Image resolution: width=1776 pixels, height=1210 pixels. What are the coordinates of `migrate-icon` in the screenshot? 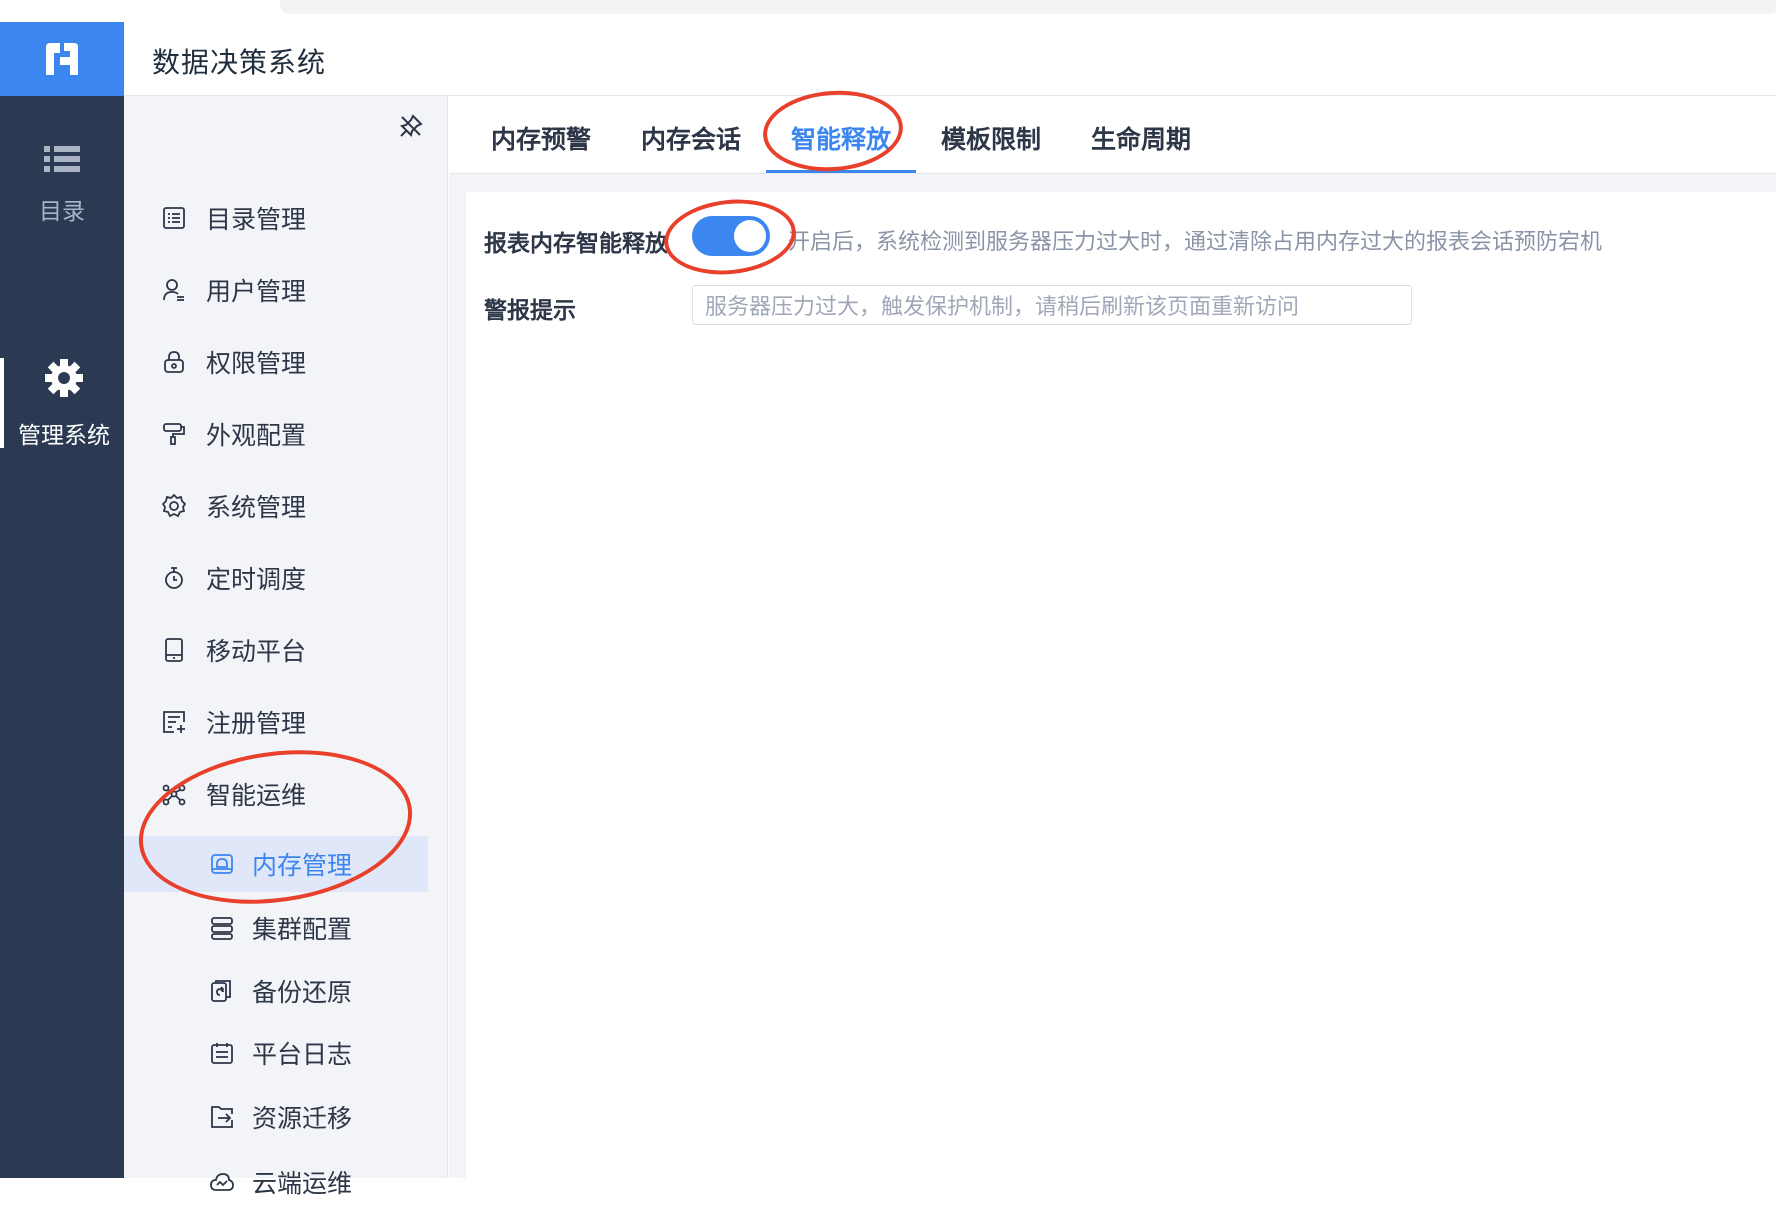 It's located at (222, 1117).